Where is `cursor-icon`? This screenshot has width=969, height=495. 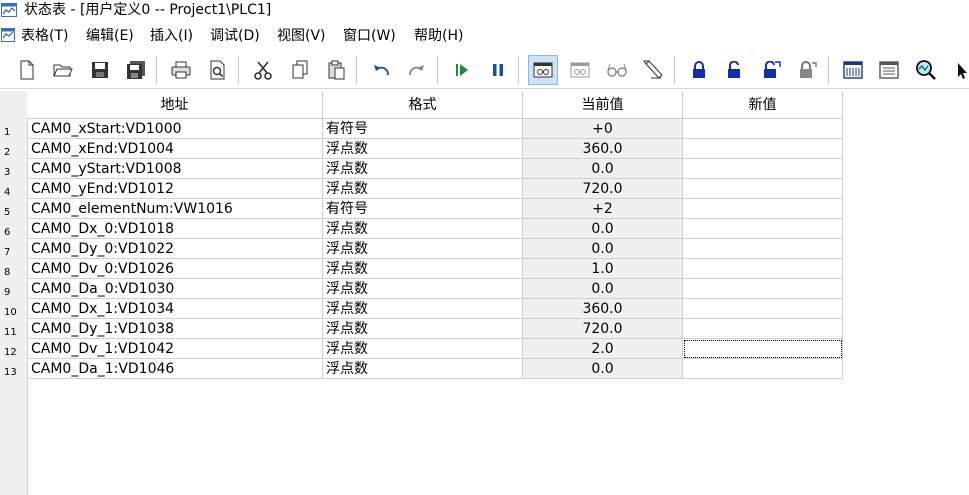
cursor-icon is located at coordinates (959, 70).